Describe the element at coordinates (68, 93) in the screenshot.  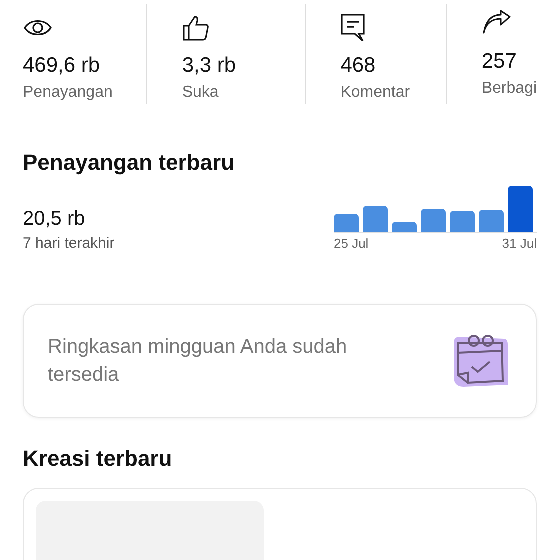
I see `stat-label: Penayangan` at that location.